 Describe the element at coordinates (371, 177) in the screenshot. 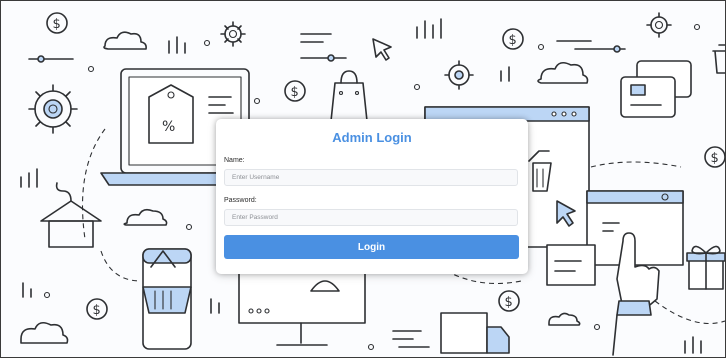

I see `username-input` at that location.